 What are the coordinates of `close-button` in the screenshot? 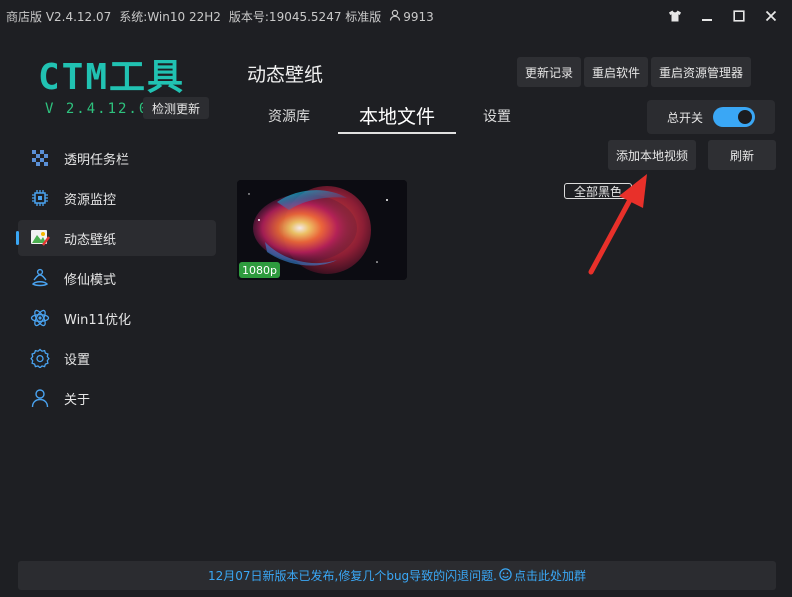 It's located at (771, 16).